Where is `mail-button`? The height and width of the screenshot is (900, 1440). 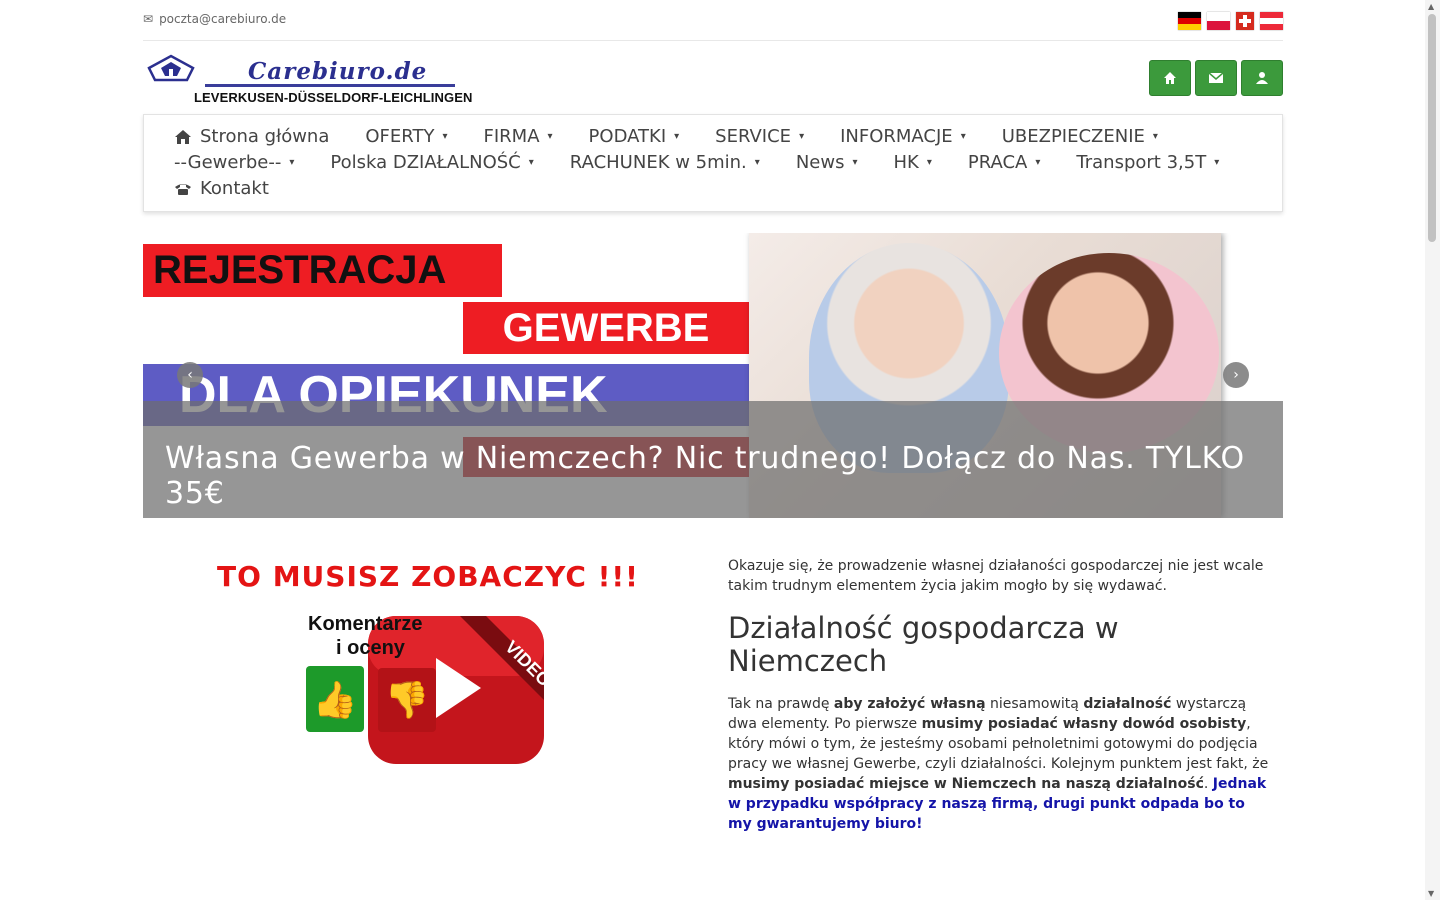 mail-button is located at coordinates (1216, 78).